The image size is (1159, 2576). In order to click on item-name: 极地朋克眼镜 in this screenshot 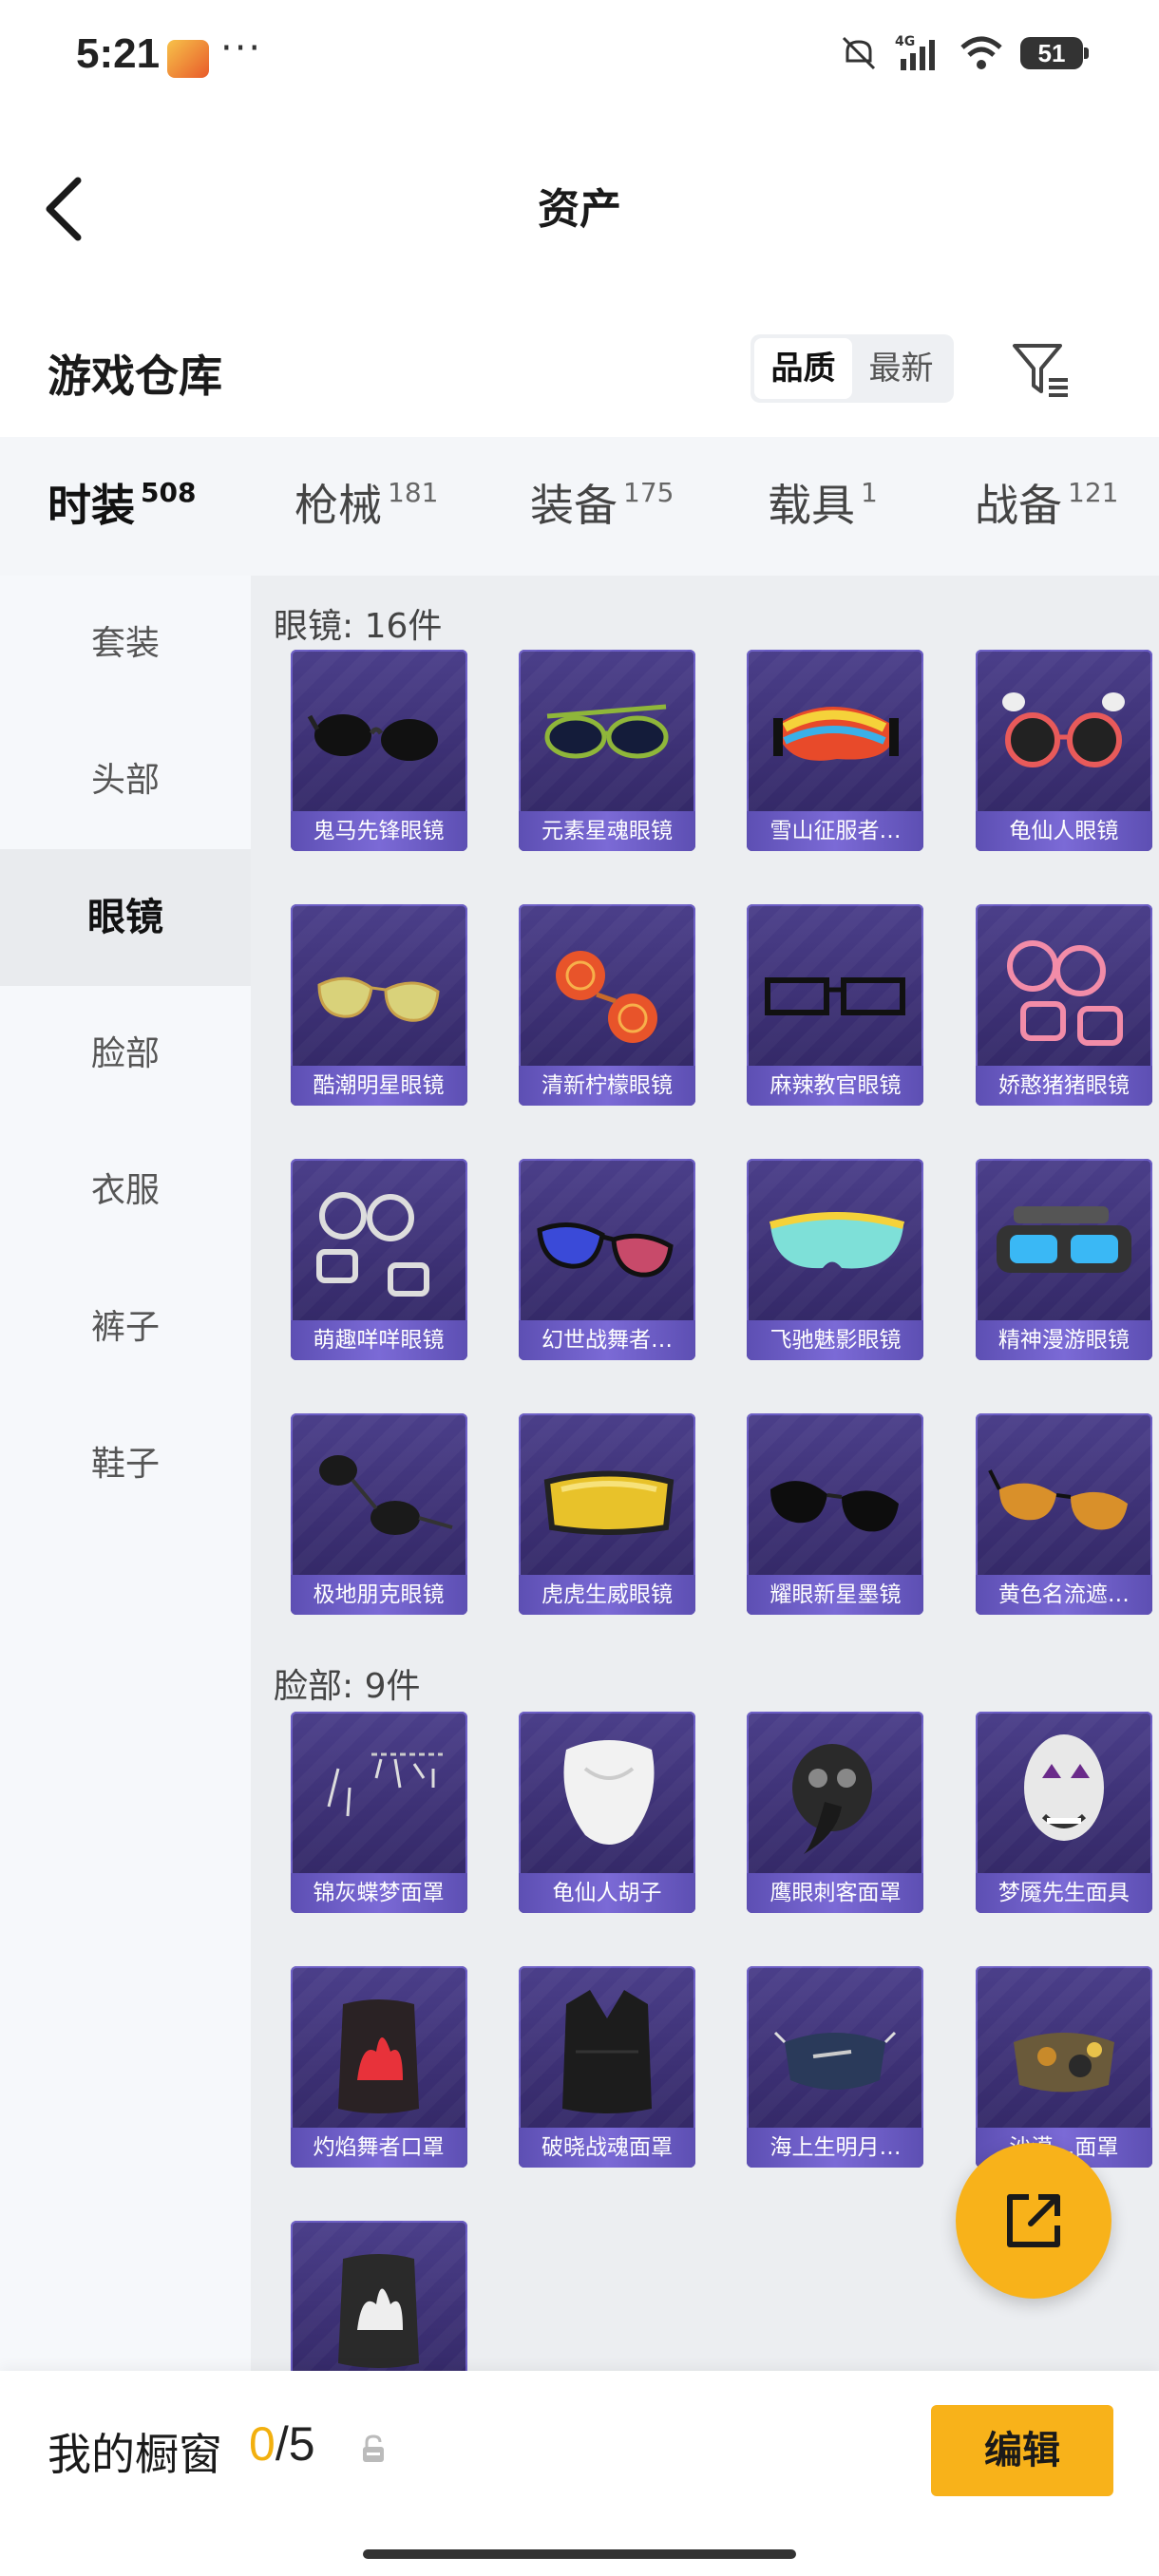, I will do `click(378, 1595)`.